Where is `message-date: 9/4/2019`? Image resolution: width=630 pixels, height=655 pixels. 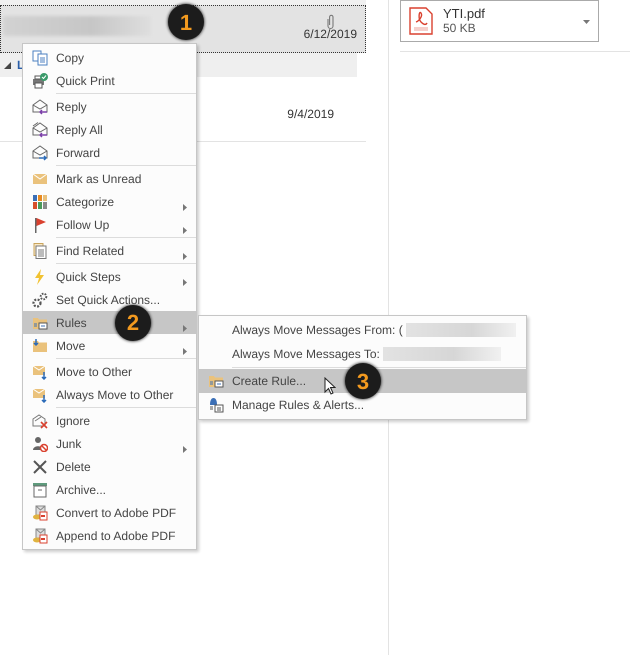
message-date: 9/4/2019 is located at coordinates (310, 114).